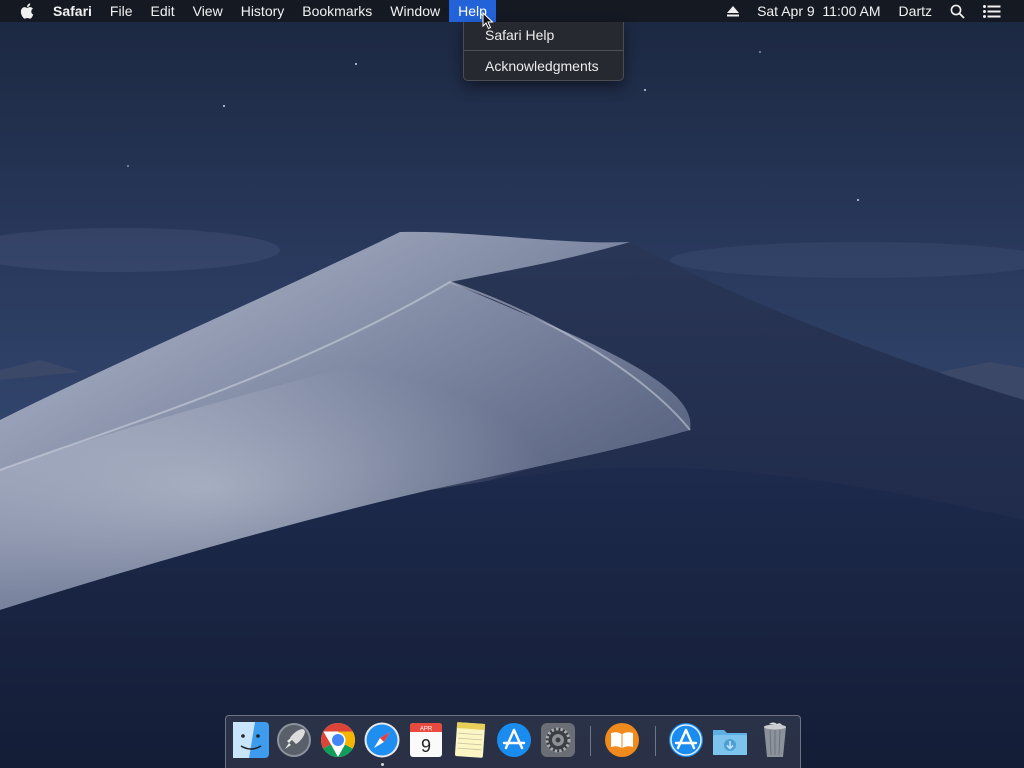  What do you see at coordinates (337, 11) in the screenshot?
I see `menu-bookmarks: Bookmarks` at bounding box center [337, 11].